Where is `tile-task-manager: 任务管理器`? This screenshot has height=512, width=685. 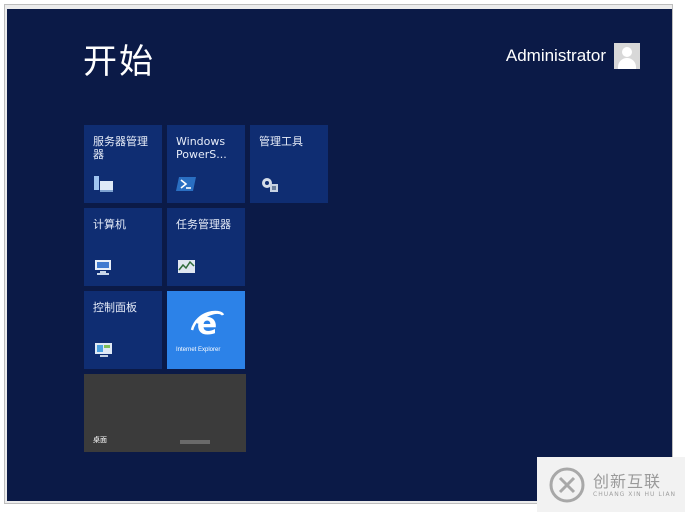
tile-task-manager: 任务管理器 is located at coordinates (206, 247).